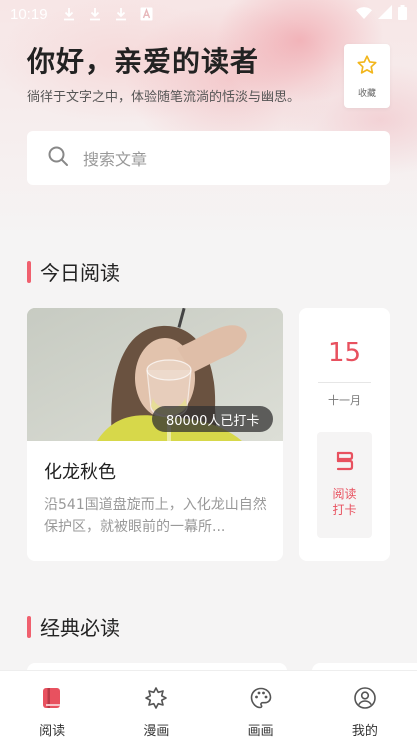 The width and height of the screenshot is (417, 743). Describe the element at coordinates (80, 273) in the screenshot. I see `section-title-text: 今日阅读` at that location.